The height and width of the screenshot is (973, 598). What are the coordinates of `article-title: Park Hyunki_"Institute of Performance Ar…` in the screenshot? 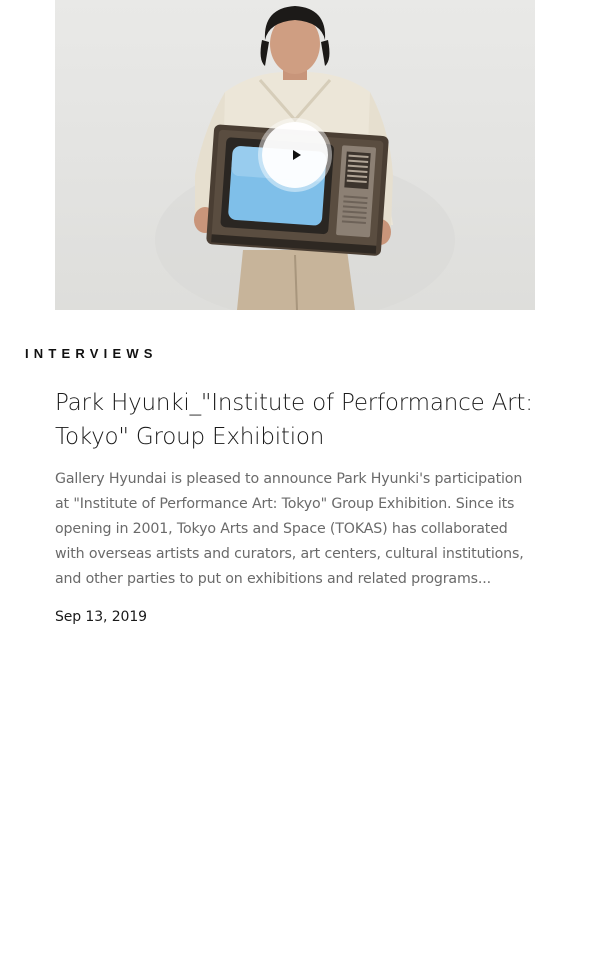 It's located at (295, 420).